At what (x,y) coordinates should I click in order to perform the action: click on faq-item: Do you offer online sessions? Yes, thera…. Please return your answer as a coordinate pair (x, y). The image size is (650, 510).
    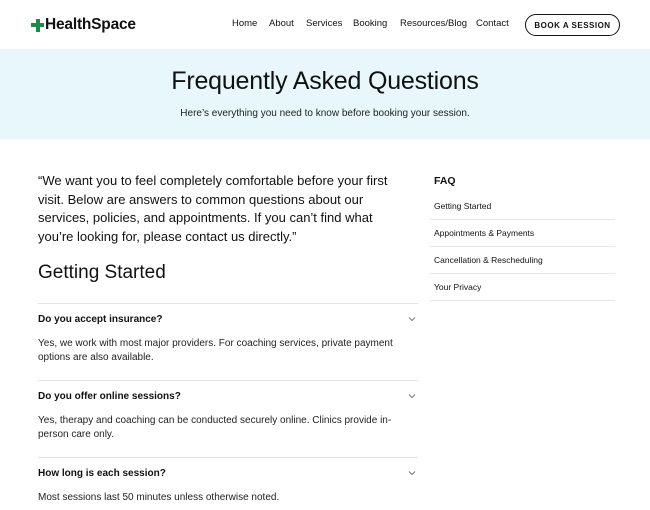
    Looking at the image, I should click on (228, 410).